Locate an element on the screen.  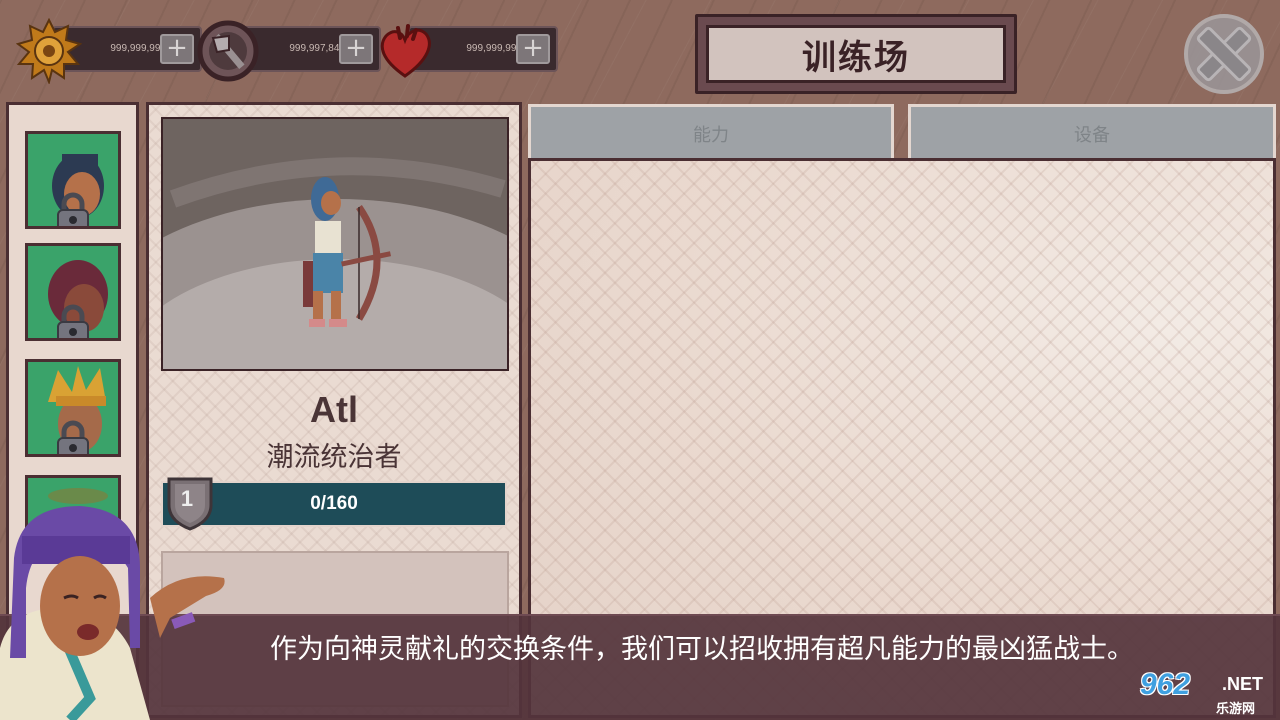
tab-equipment: 设备 is located at coordinates (1092, 132).